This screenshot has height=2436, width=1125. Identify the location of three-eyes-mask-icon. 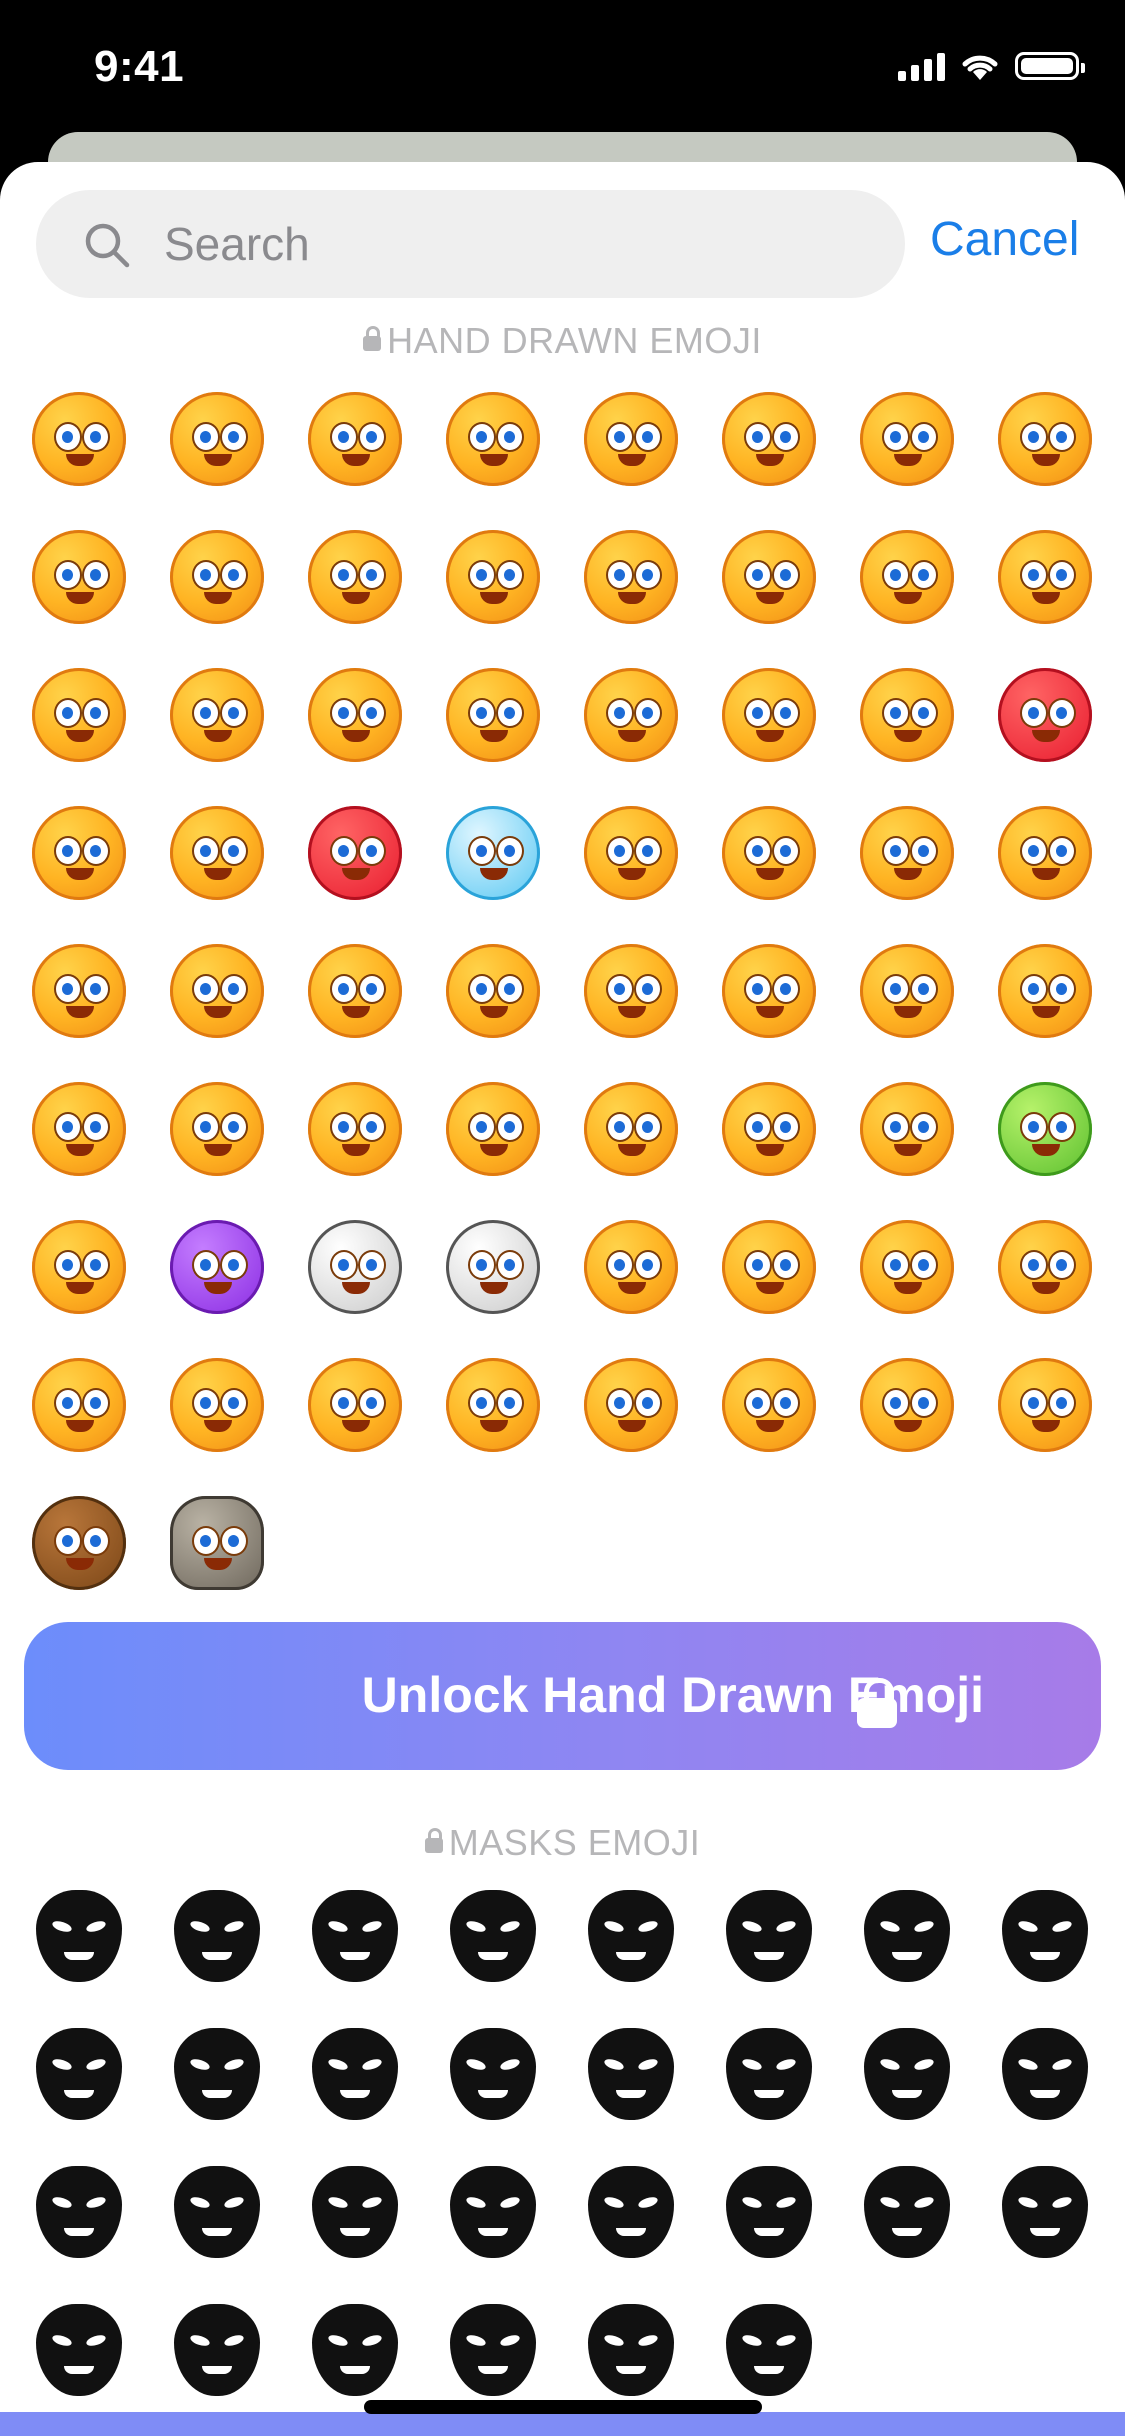
(79, 2349).